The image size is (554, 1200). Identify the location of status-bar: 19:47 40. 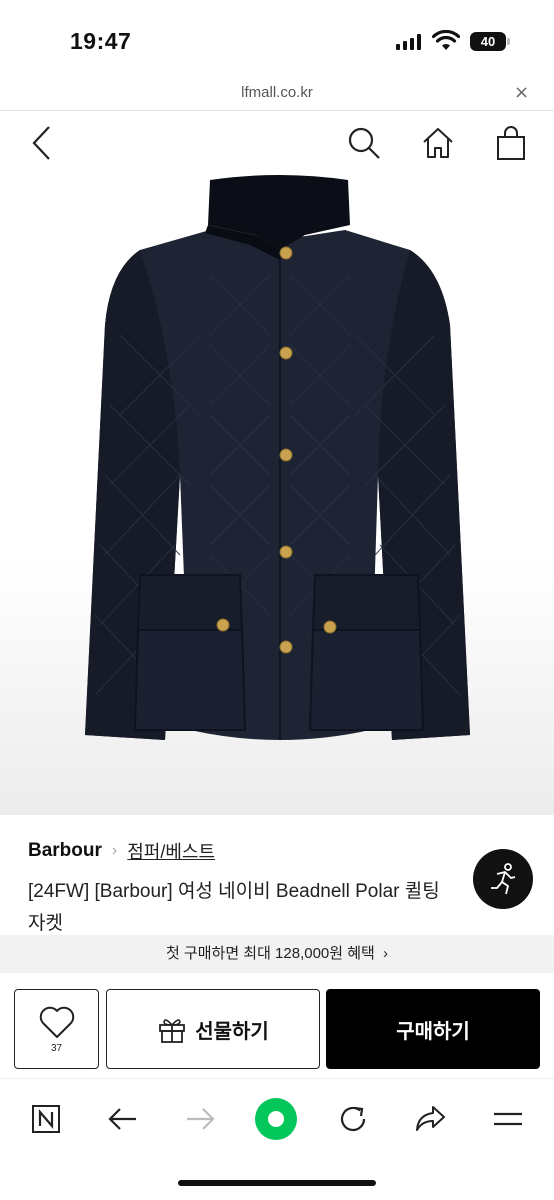
(277, 40).